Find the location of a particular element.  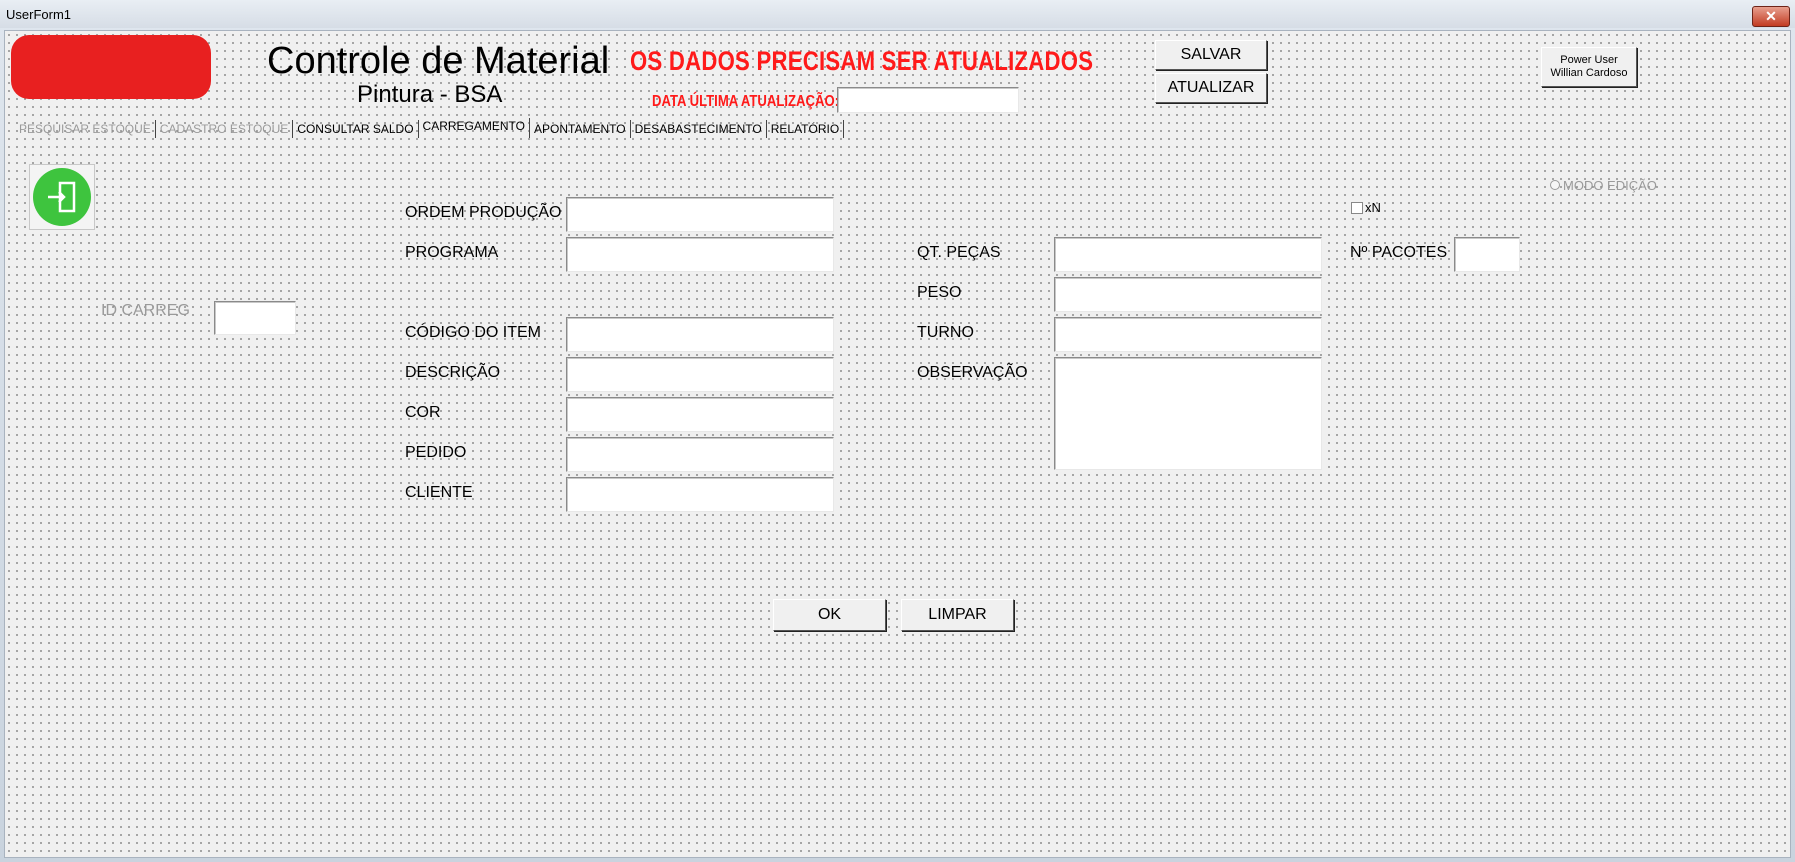

user-role-label: Power User is located at coordinates (1589, 60).